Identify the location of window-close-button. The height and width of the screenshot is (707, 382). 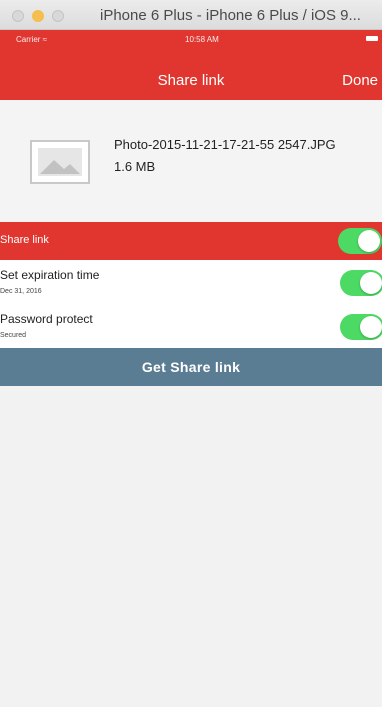
(18, 16).